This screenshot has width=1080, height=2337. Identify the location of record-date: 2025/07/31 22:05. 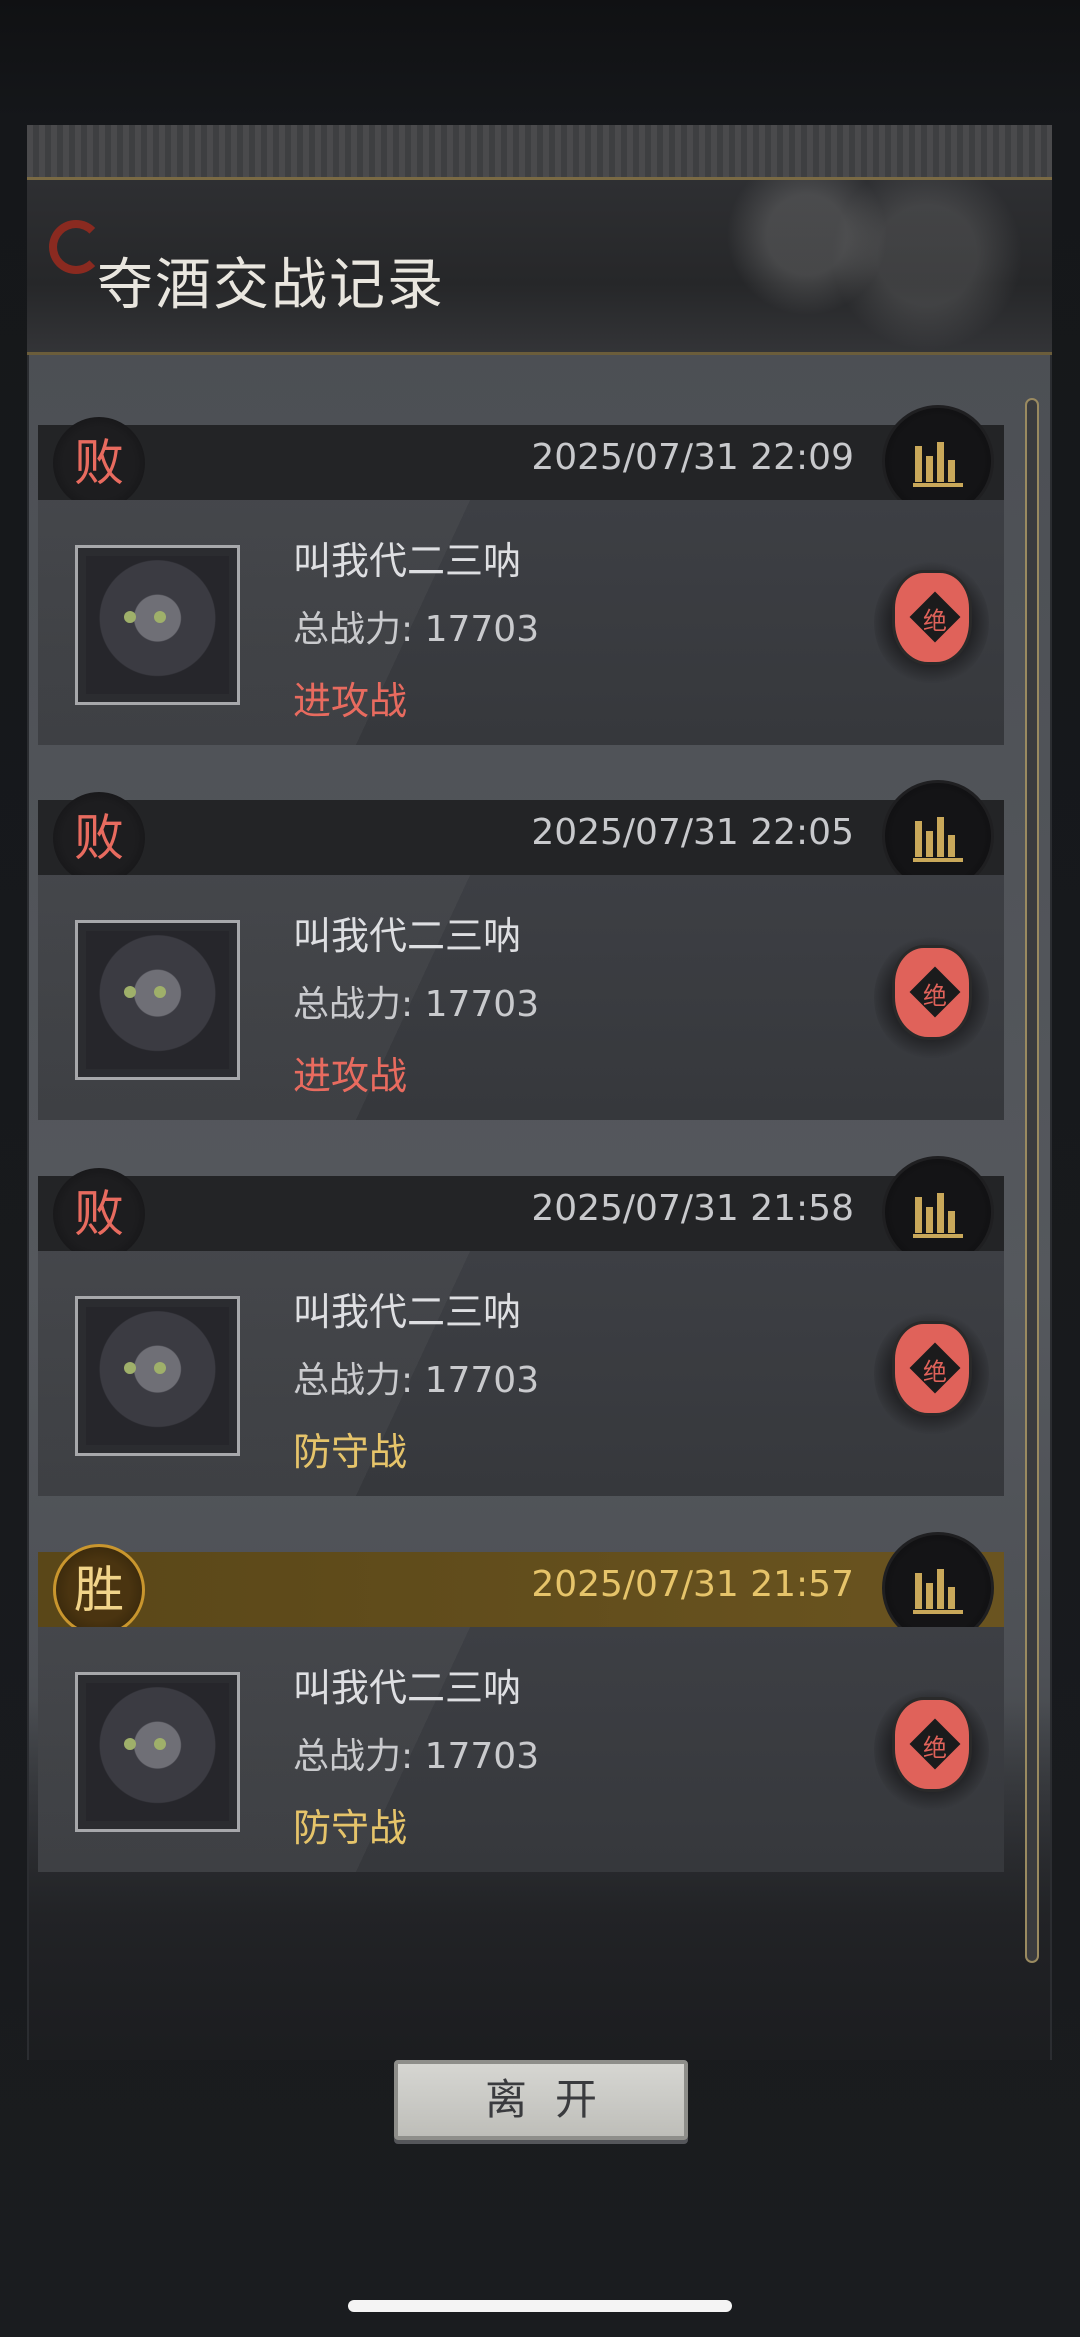
(692, 832).